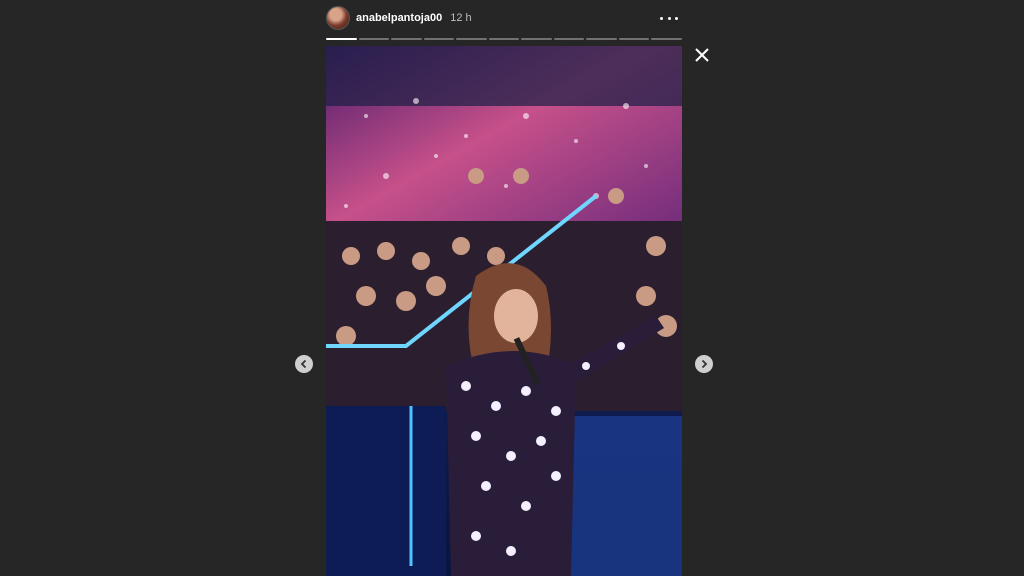 The width and height of the screenshot is (1024, 576). What do you see at coordinates (669, 18) in the screenshot?
I see `more-options-icon` at bounding box center [669, 18].